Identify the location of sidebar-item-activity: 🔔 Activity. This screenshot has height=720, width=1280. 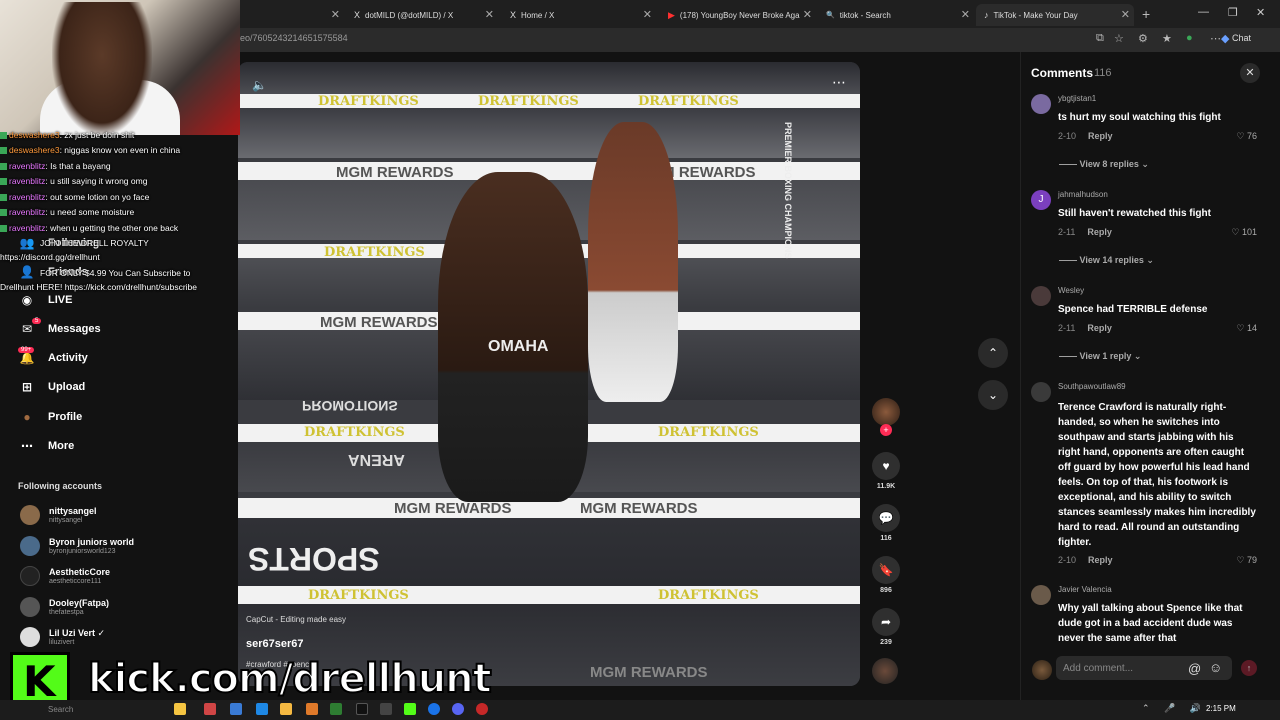
(53, 358).